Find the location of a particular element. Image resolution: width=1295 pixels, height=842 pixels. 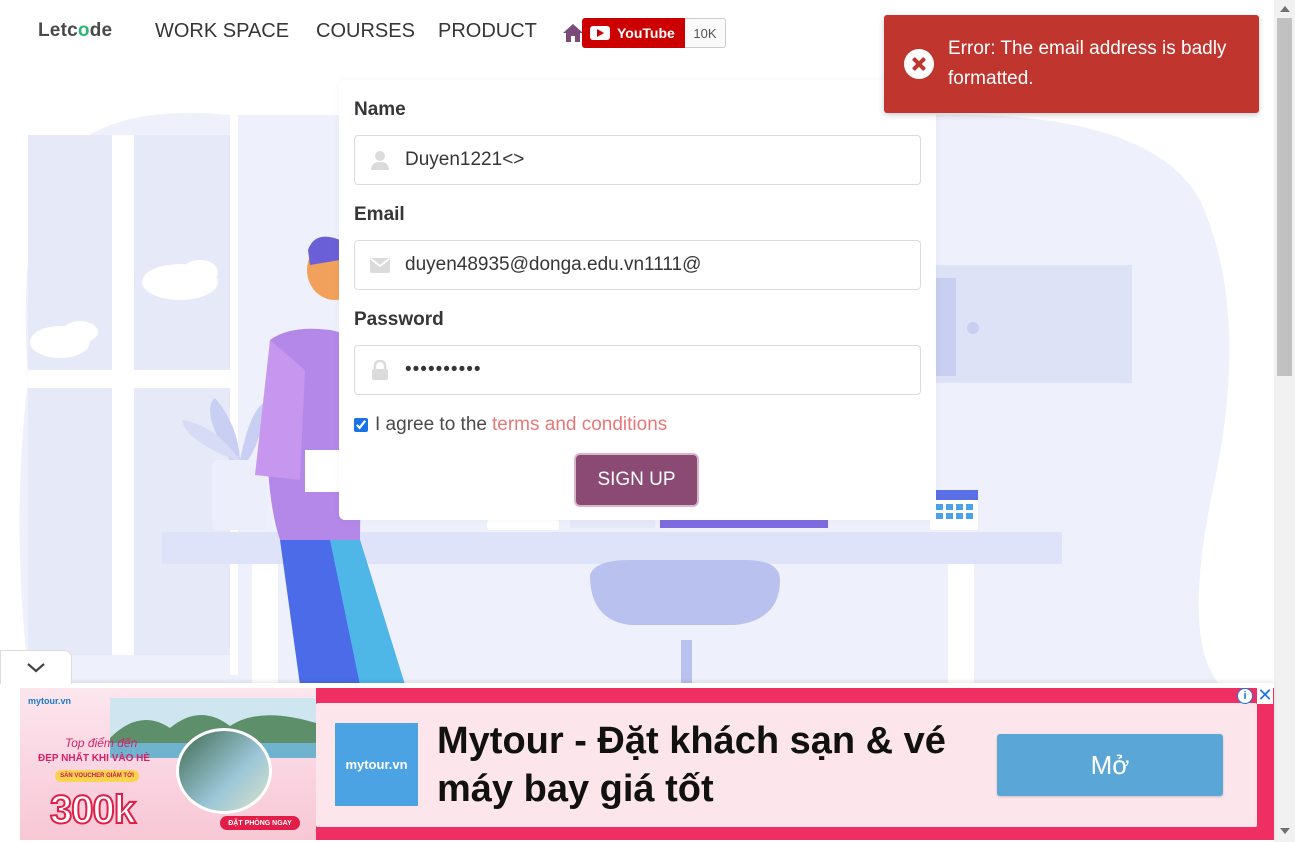

ad-info-icon: i is located at coordinates (1245, 696).